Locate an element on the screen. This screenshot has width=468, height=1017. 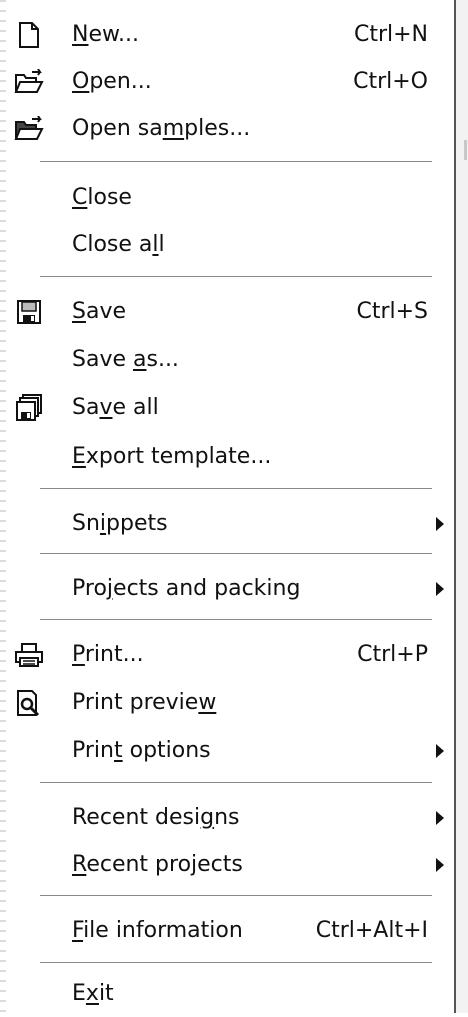
save-all-icon is located at coordinates (29, 408).